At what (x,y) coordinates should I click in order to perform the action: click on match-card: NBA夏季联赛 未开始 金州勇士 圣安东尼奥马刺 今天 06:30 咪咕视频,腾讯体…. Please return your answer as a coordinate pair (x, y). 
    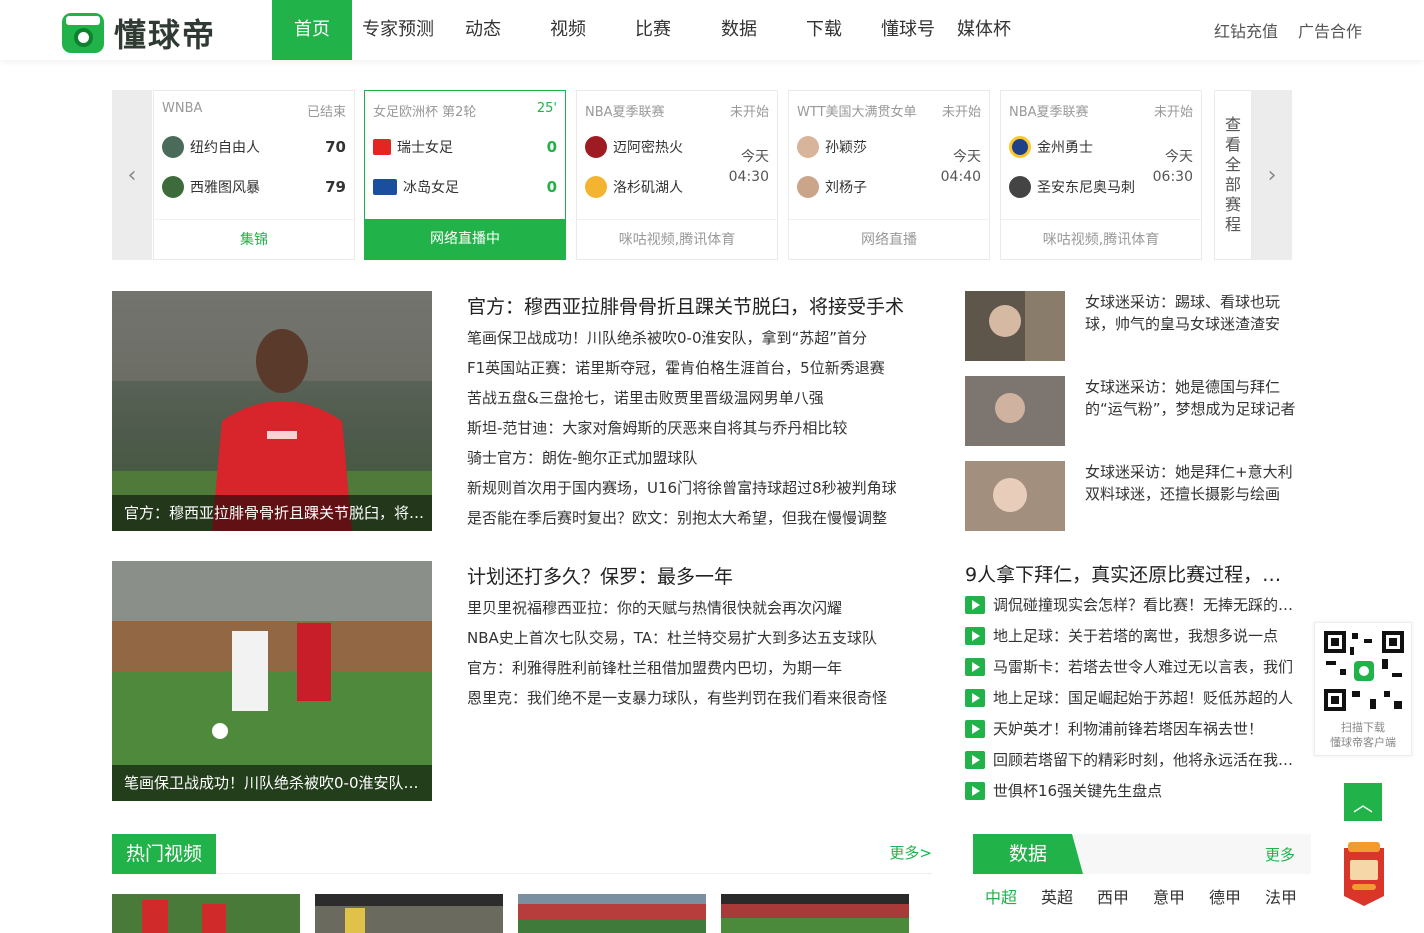
    Looking at the image, I should click on (1101, 175).